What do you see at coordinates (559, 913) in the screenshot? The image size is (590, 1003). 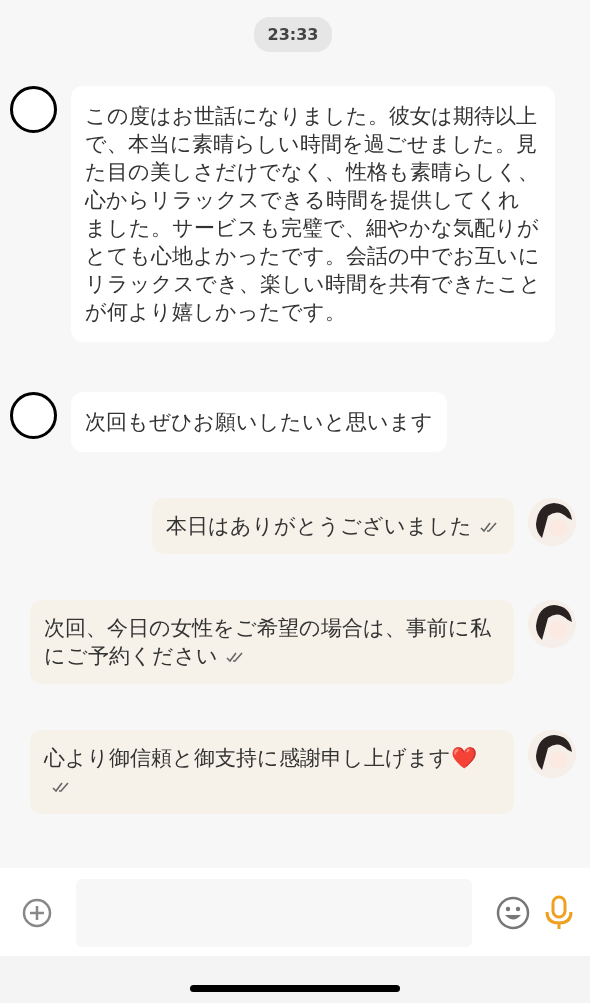 I see `microphone-icon` at bounding box center [559, 913].